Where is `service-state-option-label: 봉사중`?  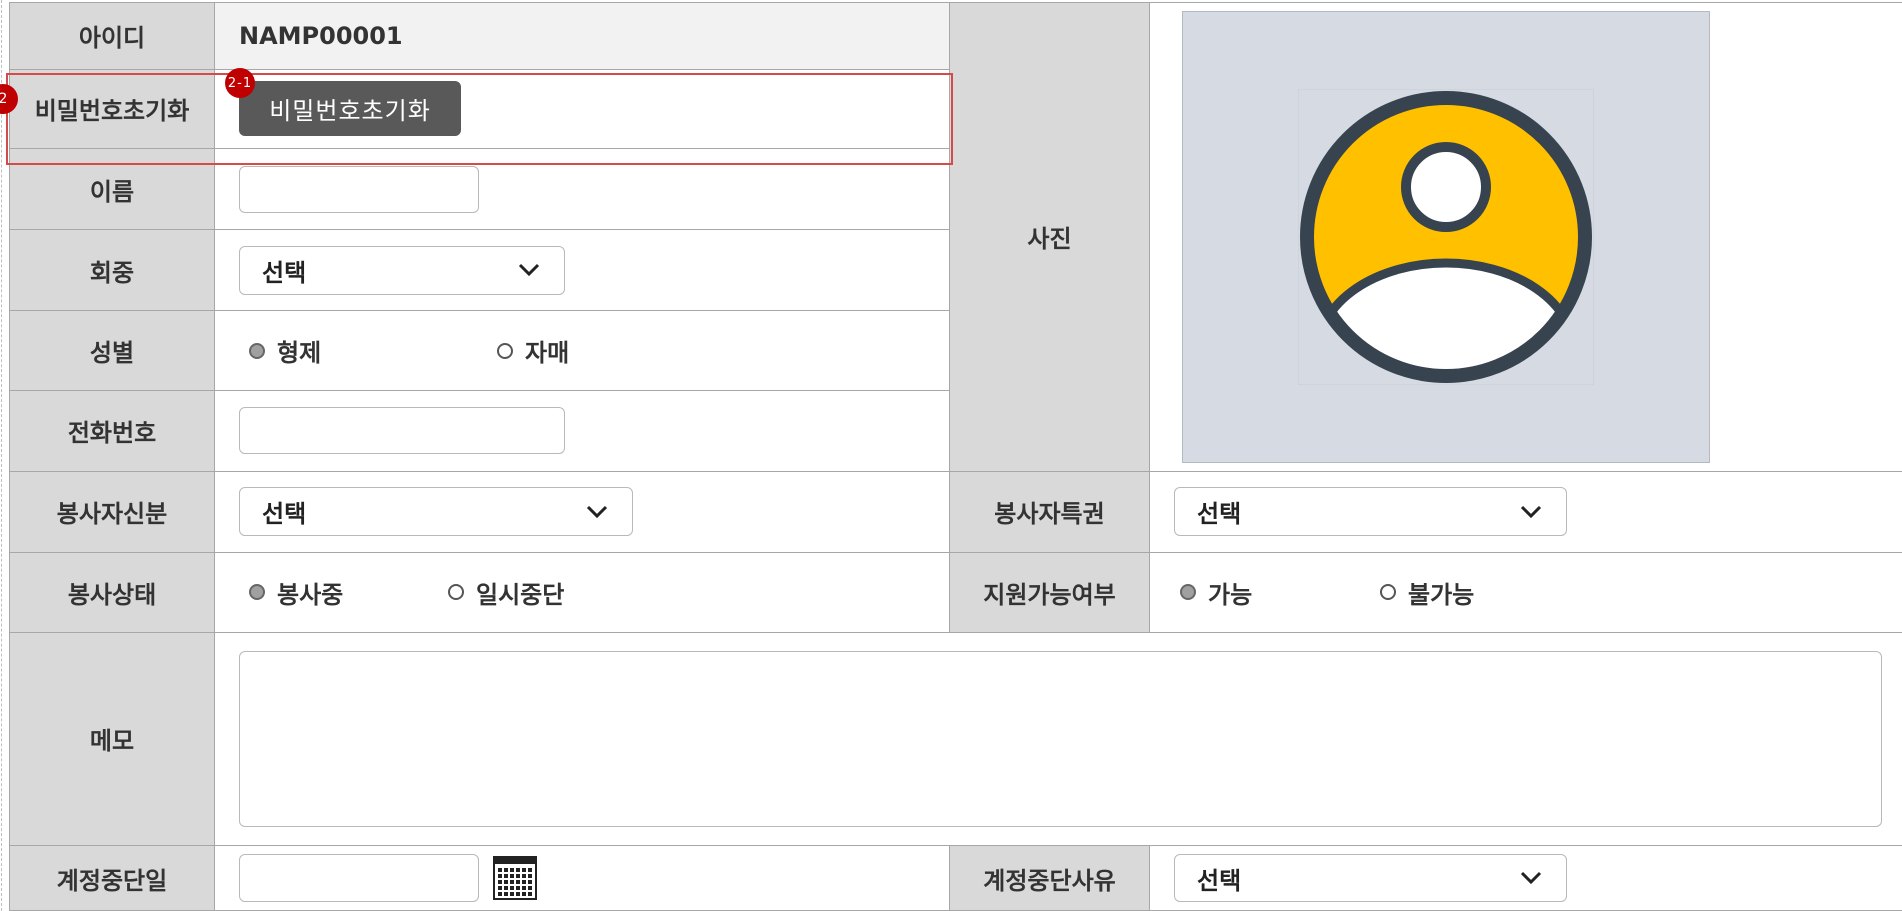
service-state-option-label: 봉사중 is located at coordinates (310, 594).